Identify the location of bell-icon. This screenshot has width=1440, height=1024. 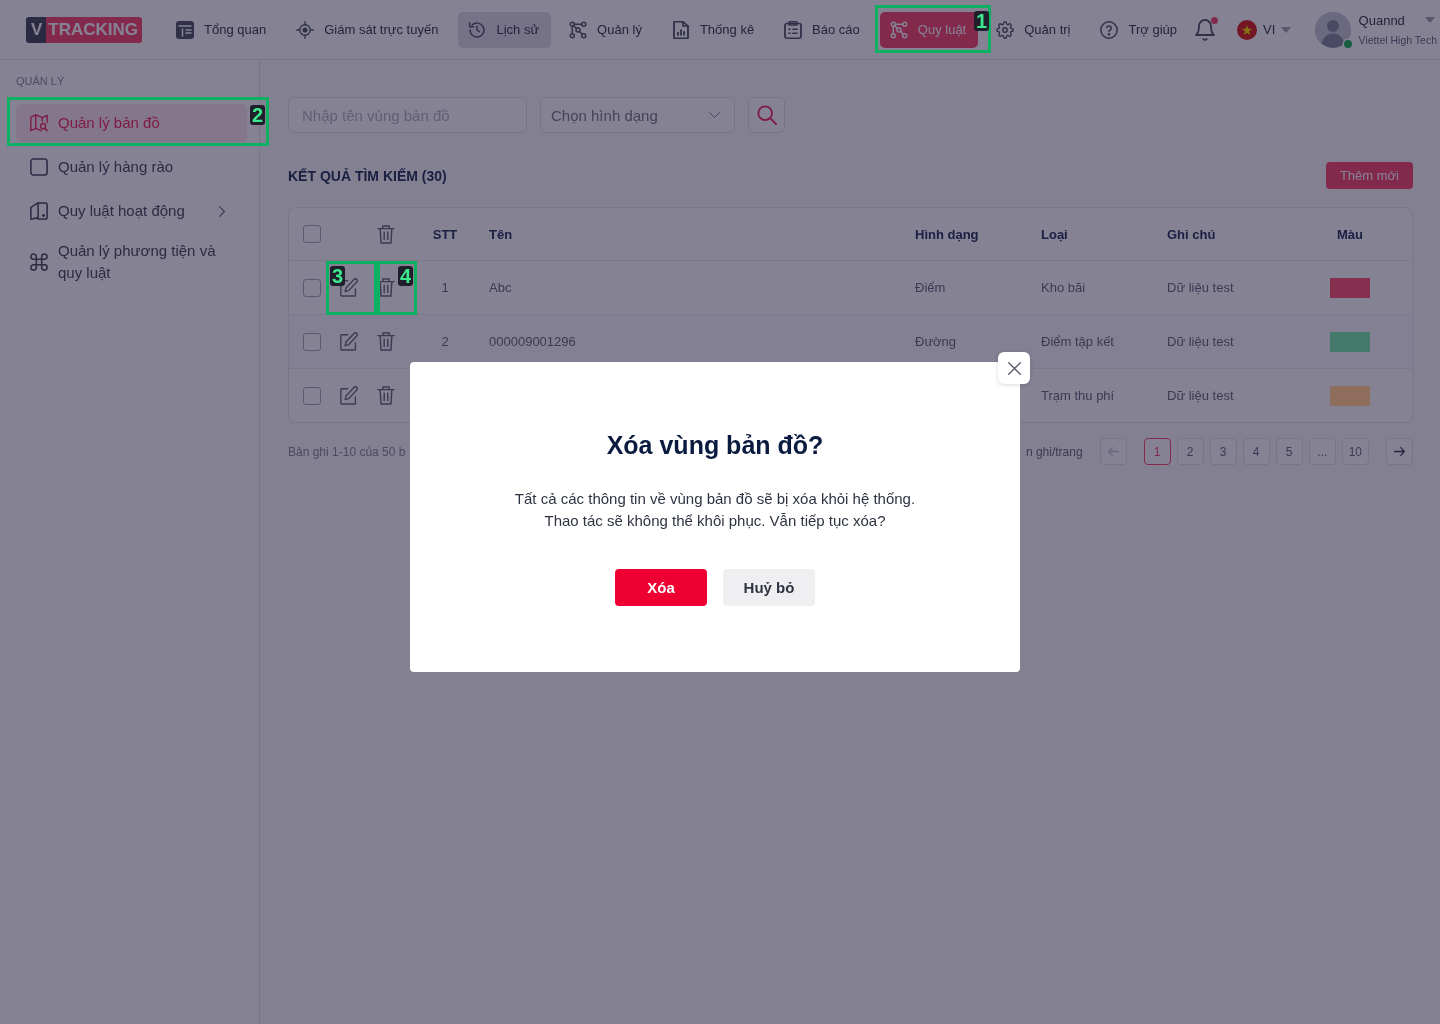
(1205, 29).